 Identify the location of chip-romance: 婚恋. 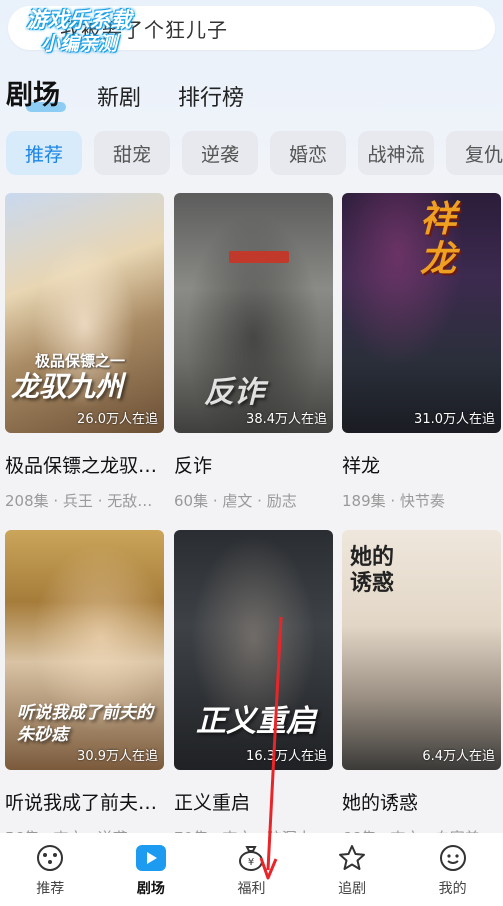
(308, 153).